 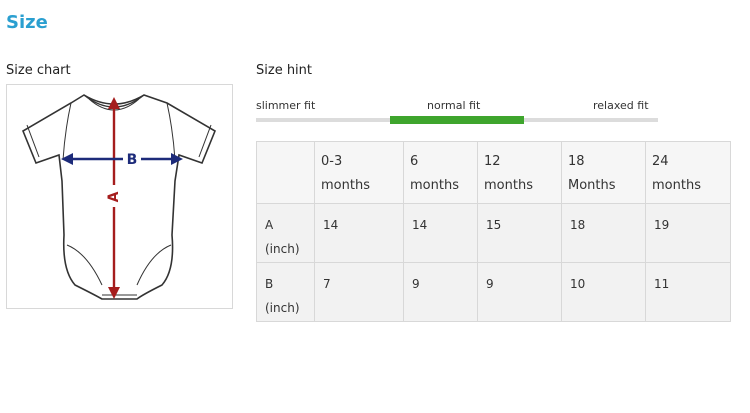 I want to click on col-header: 12 months, so click(x=519, y=172).